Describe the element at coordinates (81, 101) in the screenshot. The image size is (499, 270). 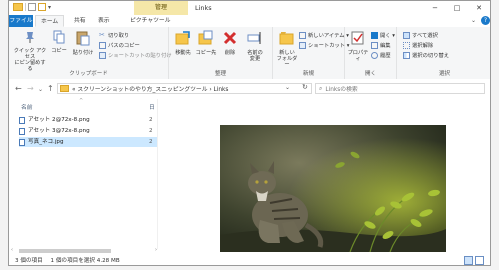
I see `sort-chevron-icon: ^` at that location.